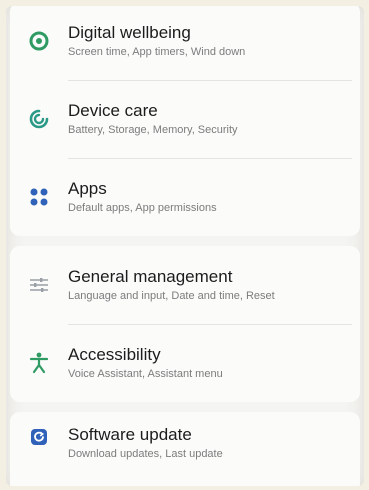 This screenshot has height=490, width=369. I want to click on general-management-title: General management, so click(150, 276).